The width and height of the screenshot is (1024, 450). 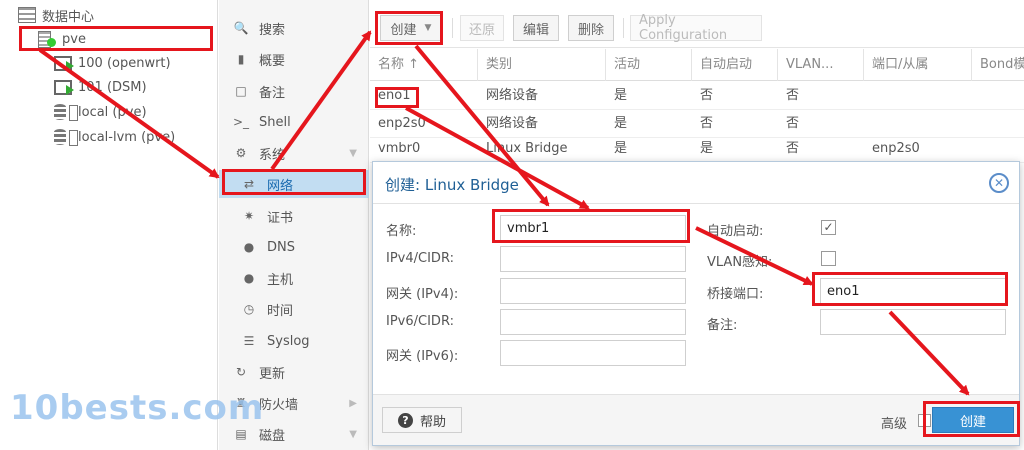 What do you see at coordinates (512, 123) in the screenshot?
I see `cell-type: 网络设备` at bounding box center [512, 123].